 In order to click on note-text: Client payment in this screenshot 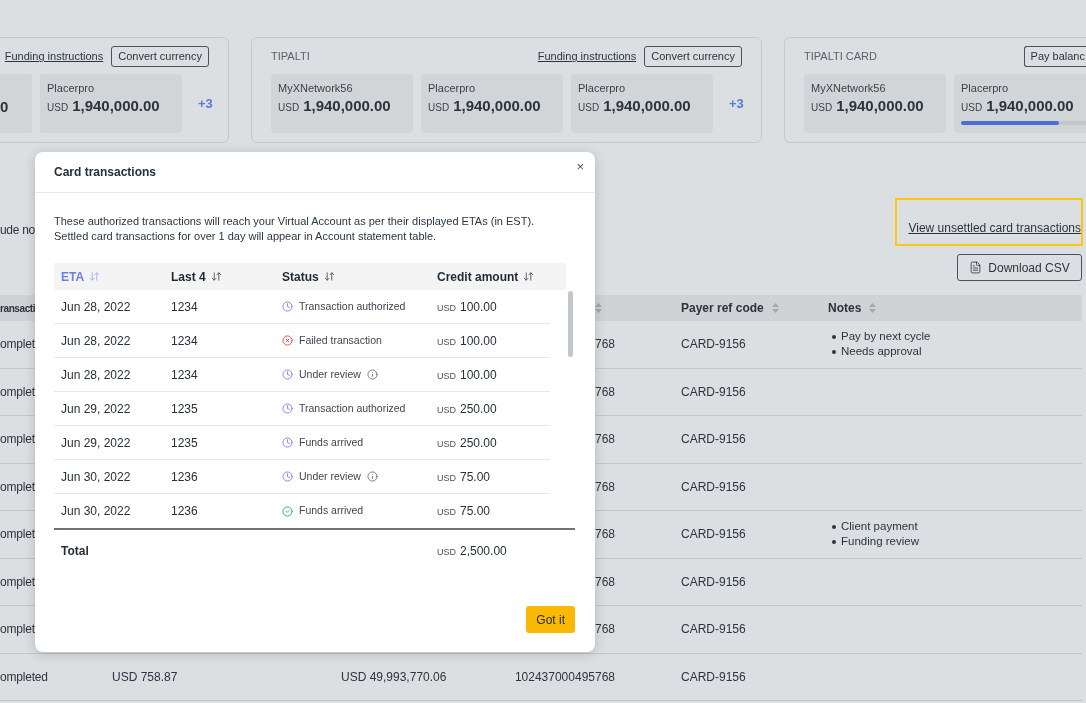, I will do `click(879, 527)`.